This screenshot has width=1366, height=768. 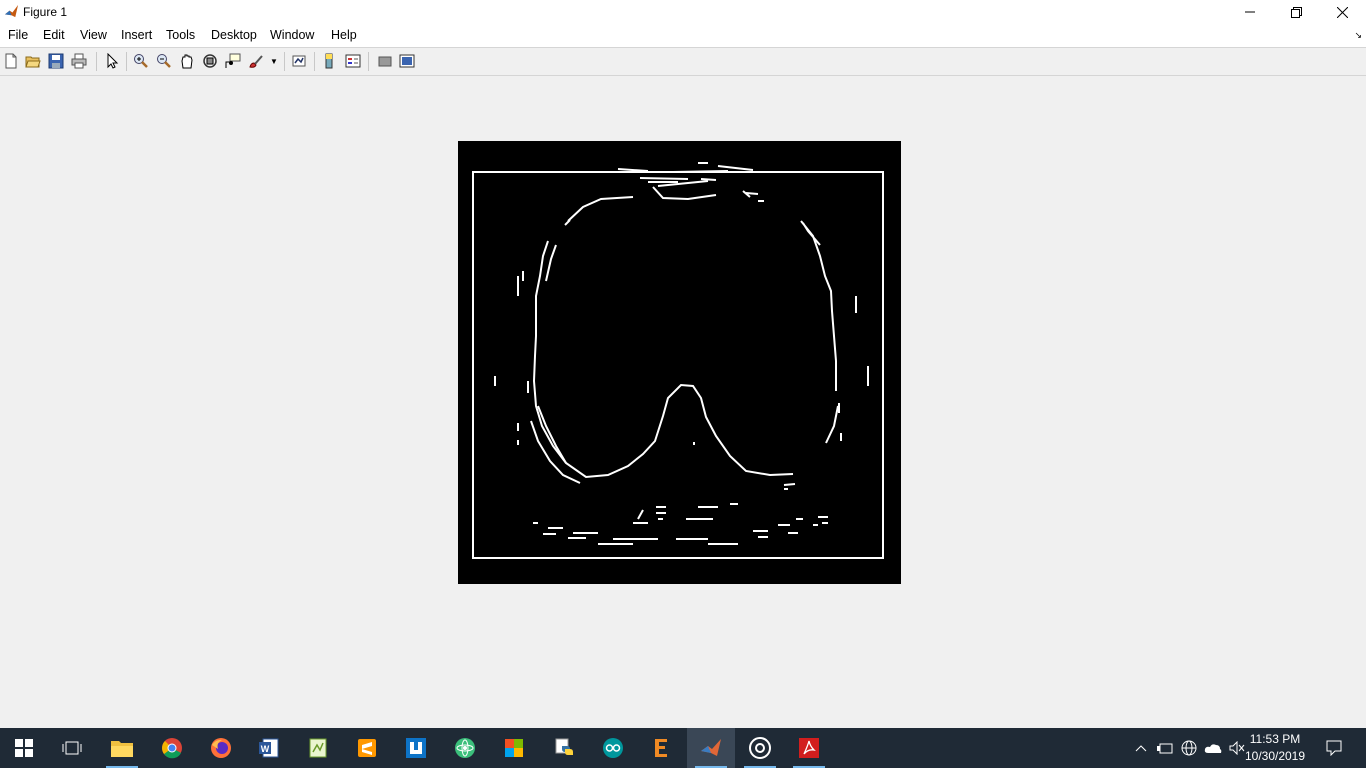 I want to click on taskbar-clock: 11:53 PM 10/30/2019, so click(x=1275, y=748).